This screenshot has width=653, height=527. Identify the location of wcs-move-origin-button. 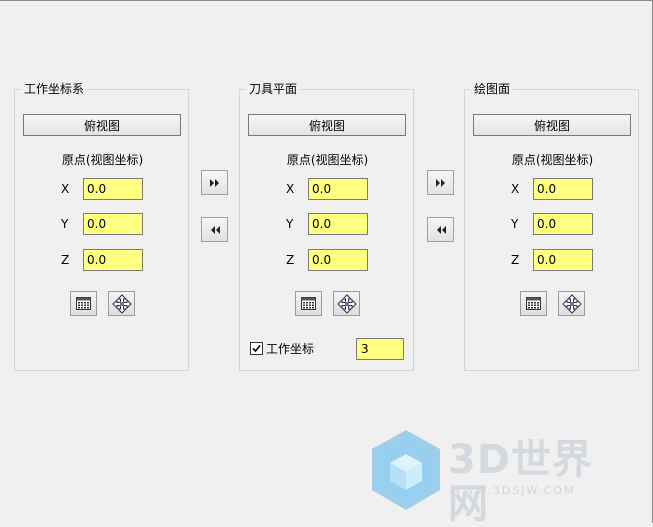
(121, 303).